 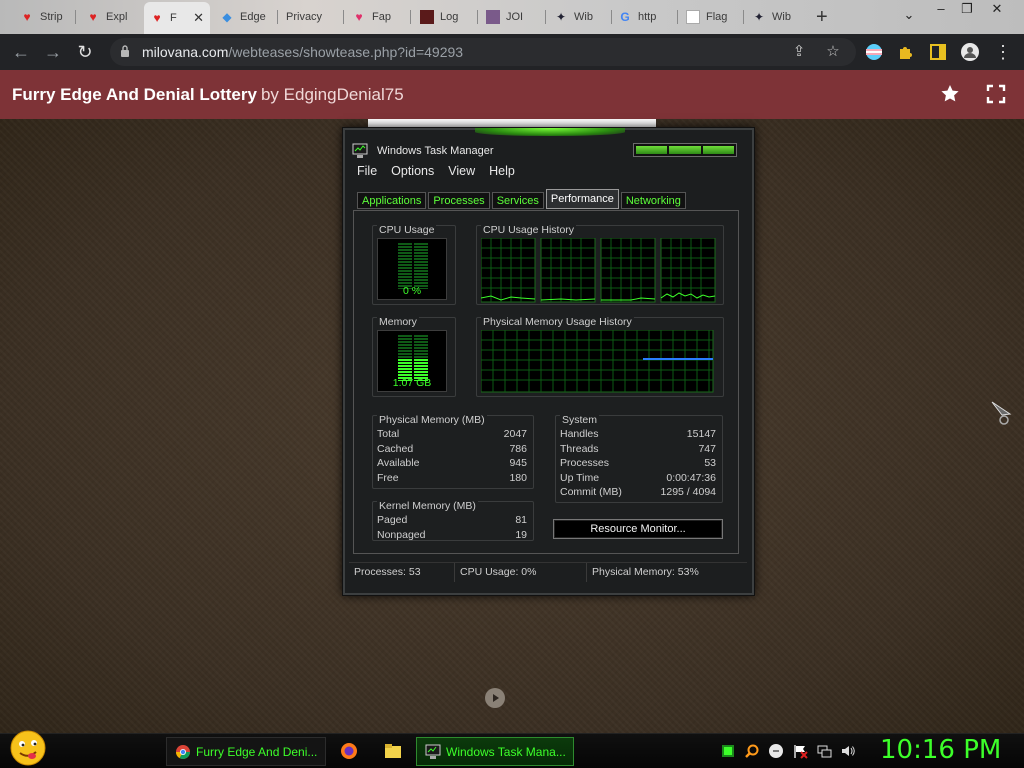 What do you see at coordinates (996, 94) in the screenshot?
I see `fullscreen-icon` at bounding box center [996, 94].